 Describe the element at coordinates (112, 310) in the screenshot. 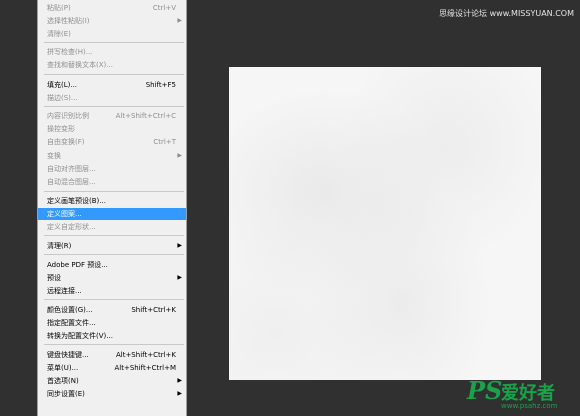

I see `menu-item-color-settings: 颜色设置(G)... Shift+Ctrl+K` at that location.